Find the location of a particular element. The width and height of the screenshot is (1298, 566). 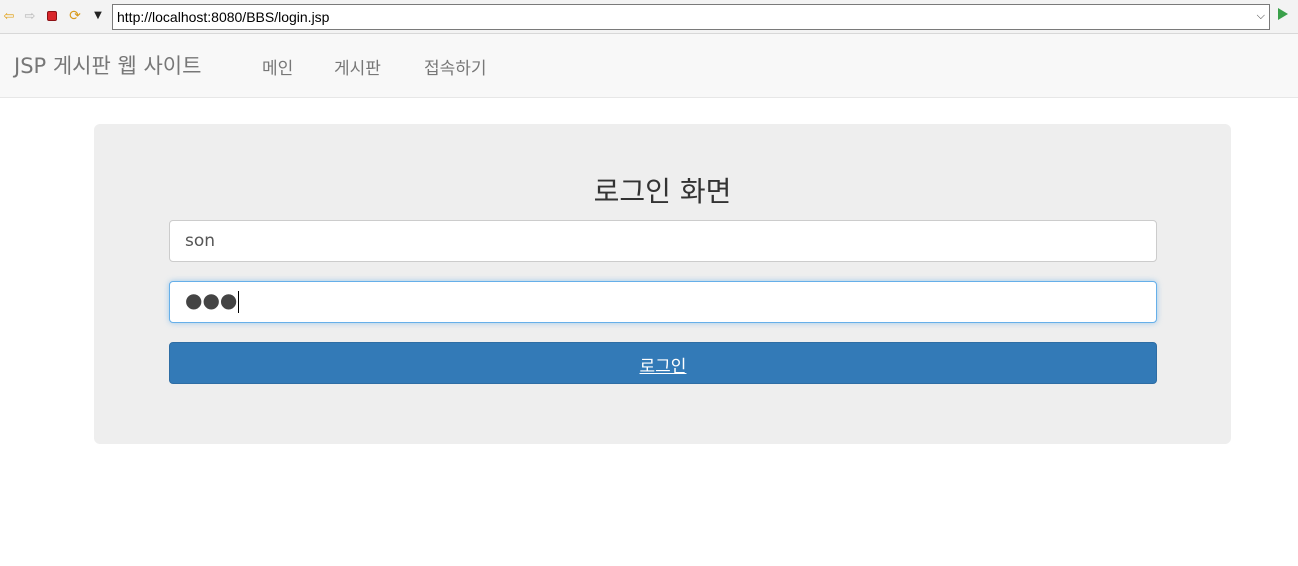

refresh-icon: ⟳ is located at coordinates (75, 16).